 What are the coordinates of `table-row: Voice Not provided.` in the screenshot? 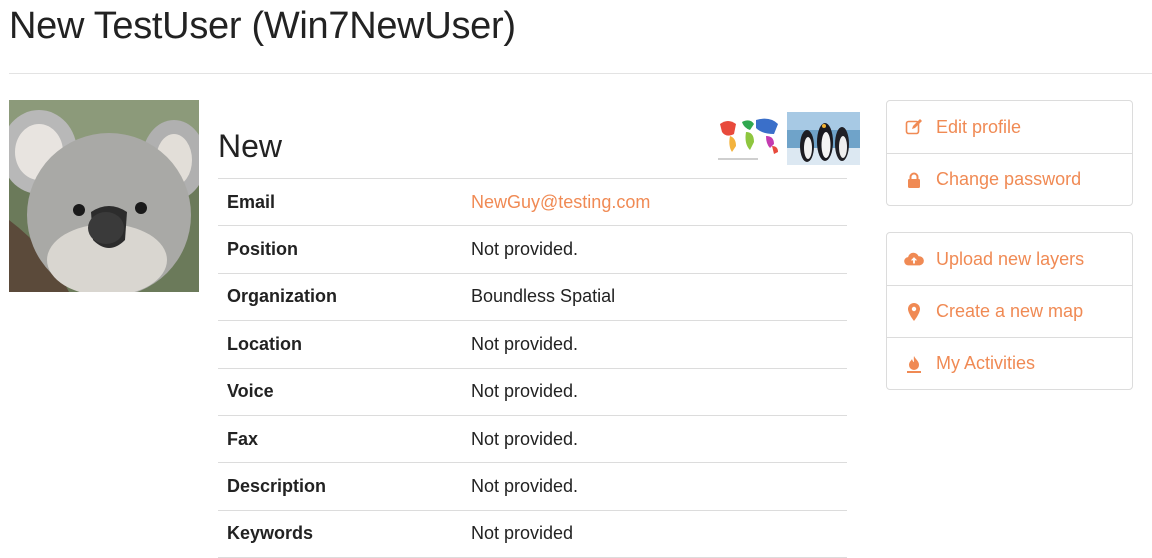 It's located at (532, 391).